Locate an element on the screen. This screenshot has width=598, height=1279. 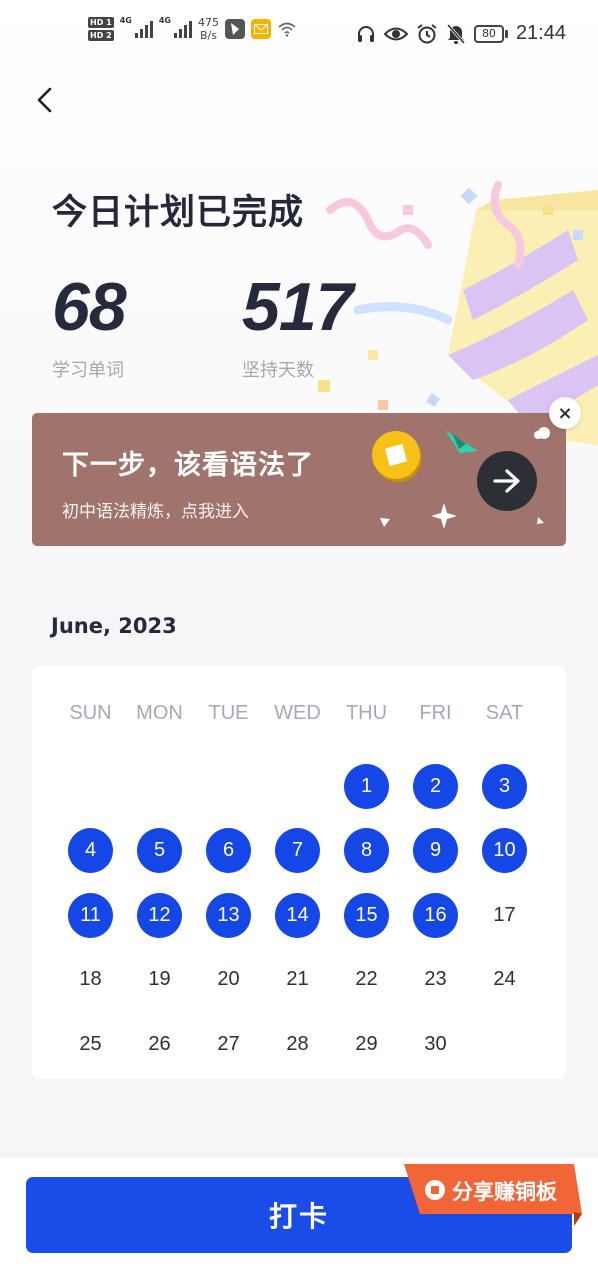
calendar-cell: 19 is located at coordinates (159, 980).